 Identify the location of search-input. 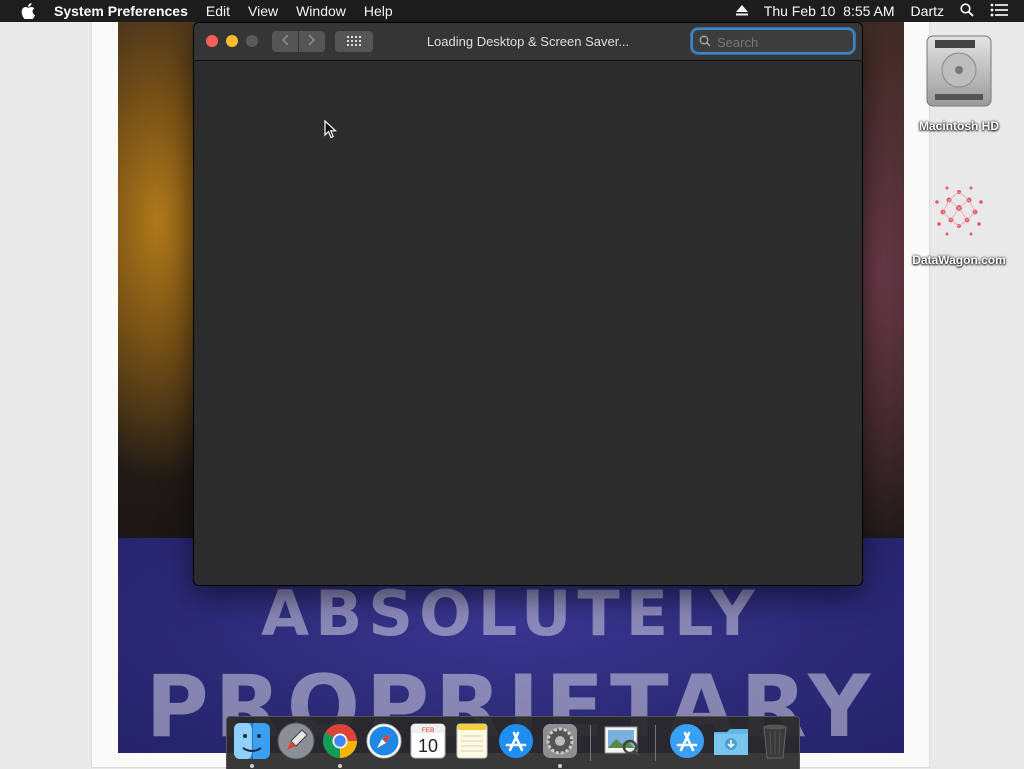
(782, 42).